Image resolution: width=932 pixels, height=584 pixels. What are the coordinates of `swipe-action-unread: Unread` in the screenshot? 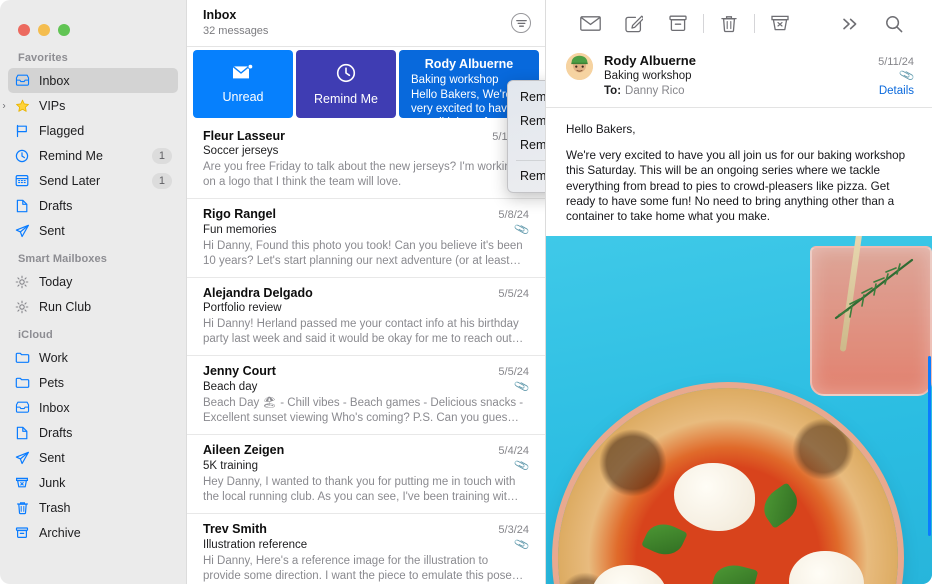 It's located at (243, 84).